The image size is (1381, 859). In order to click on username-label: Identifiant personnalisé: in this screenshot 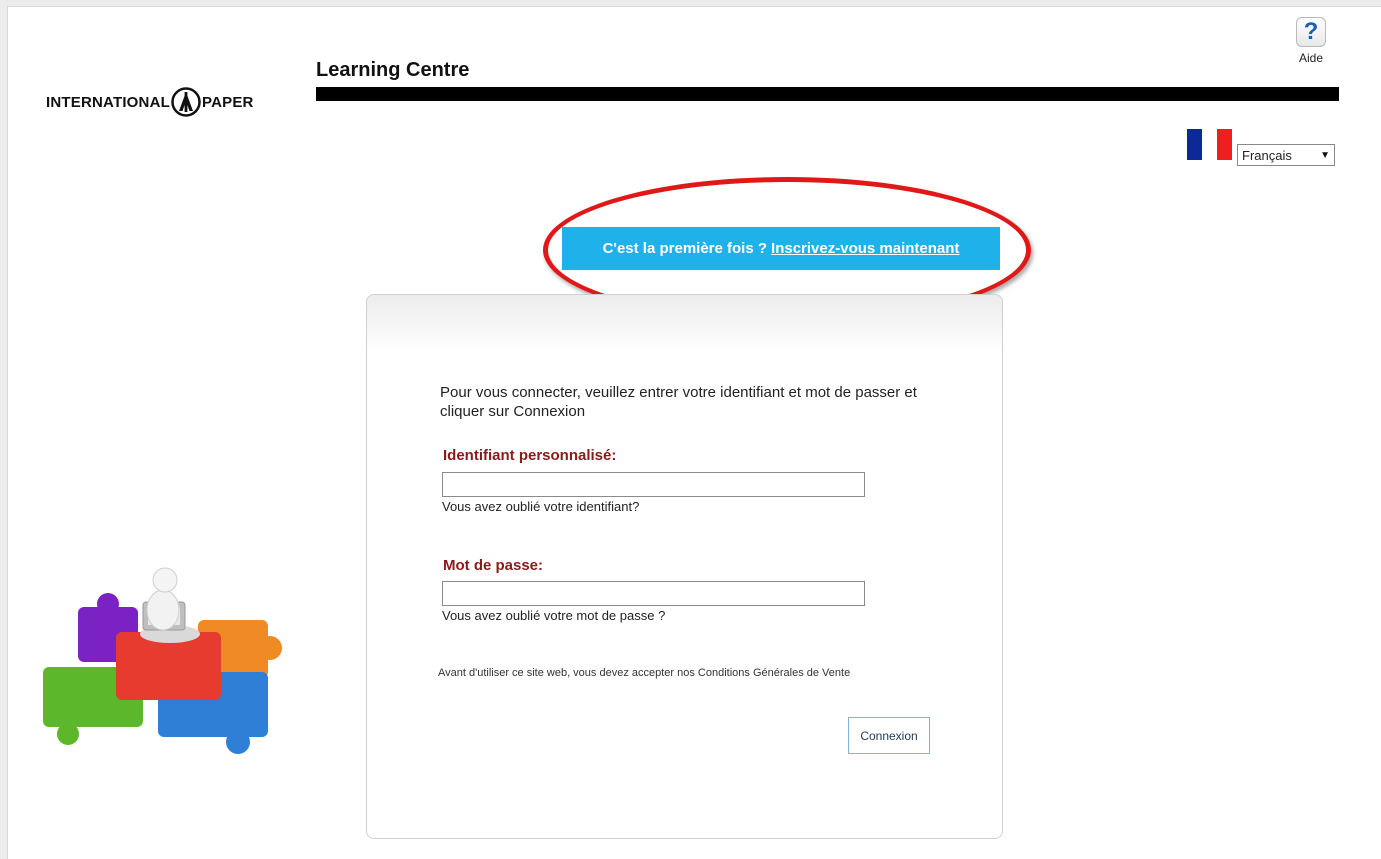, I will do `click(530, 455)`.